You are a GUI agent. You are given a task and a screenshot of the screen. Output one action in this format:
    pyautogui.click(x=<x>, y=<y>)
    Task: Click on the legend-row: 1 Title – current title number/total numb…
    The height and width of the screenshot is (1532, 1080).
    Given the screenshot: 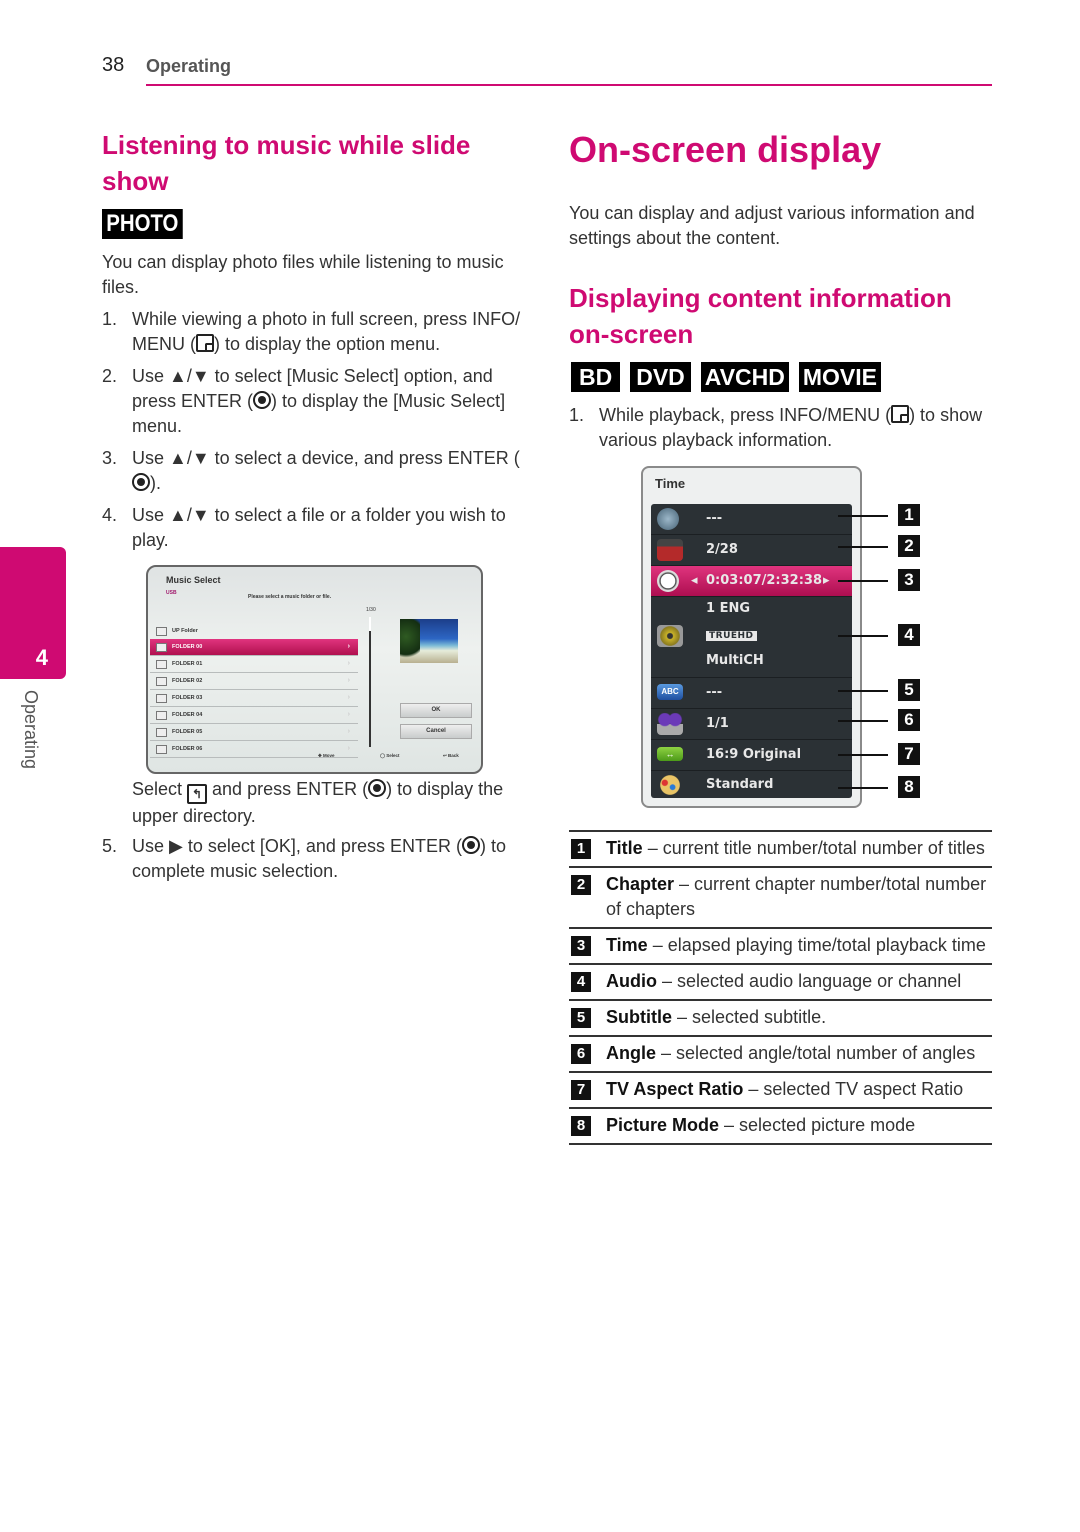 What is the action you would take?
    pyautogui.click(x=780, y=848)
    